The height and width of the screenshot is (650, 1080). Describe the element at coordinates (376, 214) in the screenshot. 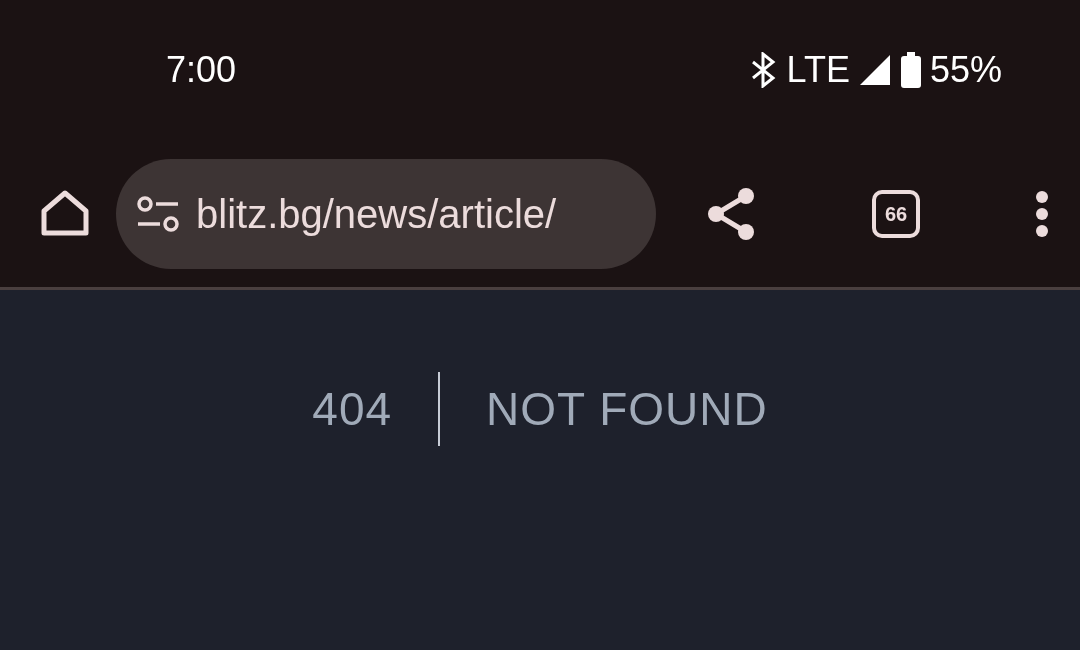

I see `url-text: blitz.bg/news/article/` at that location.